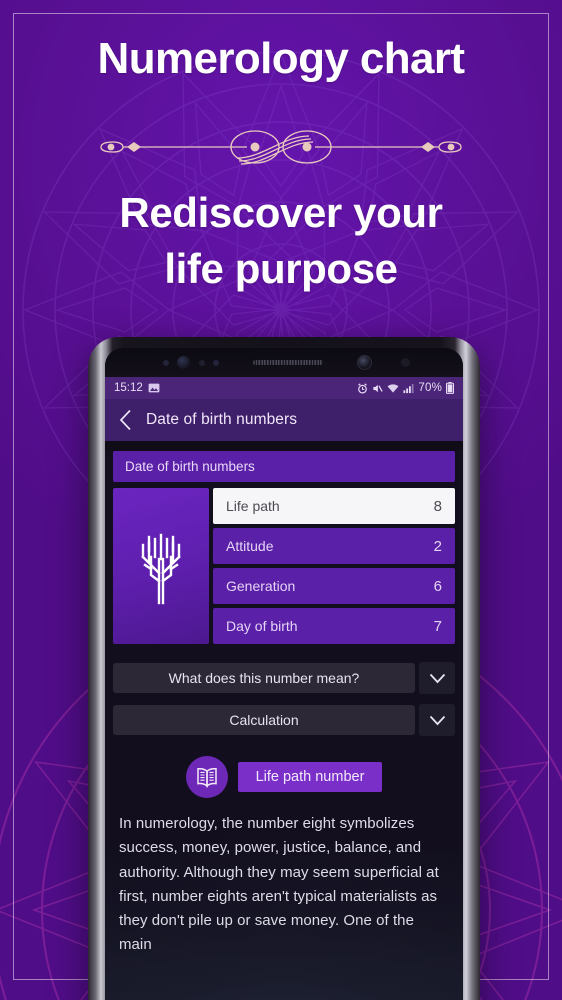  I want to click on alarm-icon, so click(363, 387).